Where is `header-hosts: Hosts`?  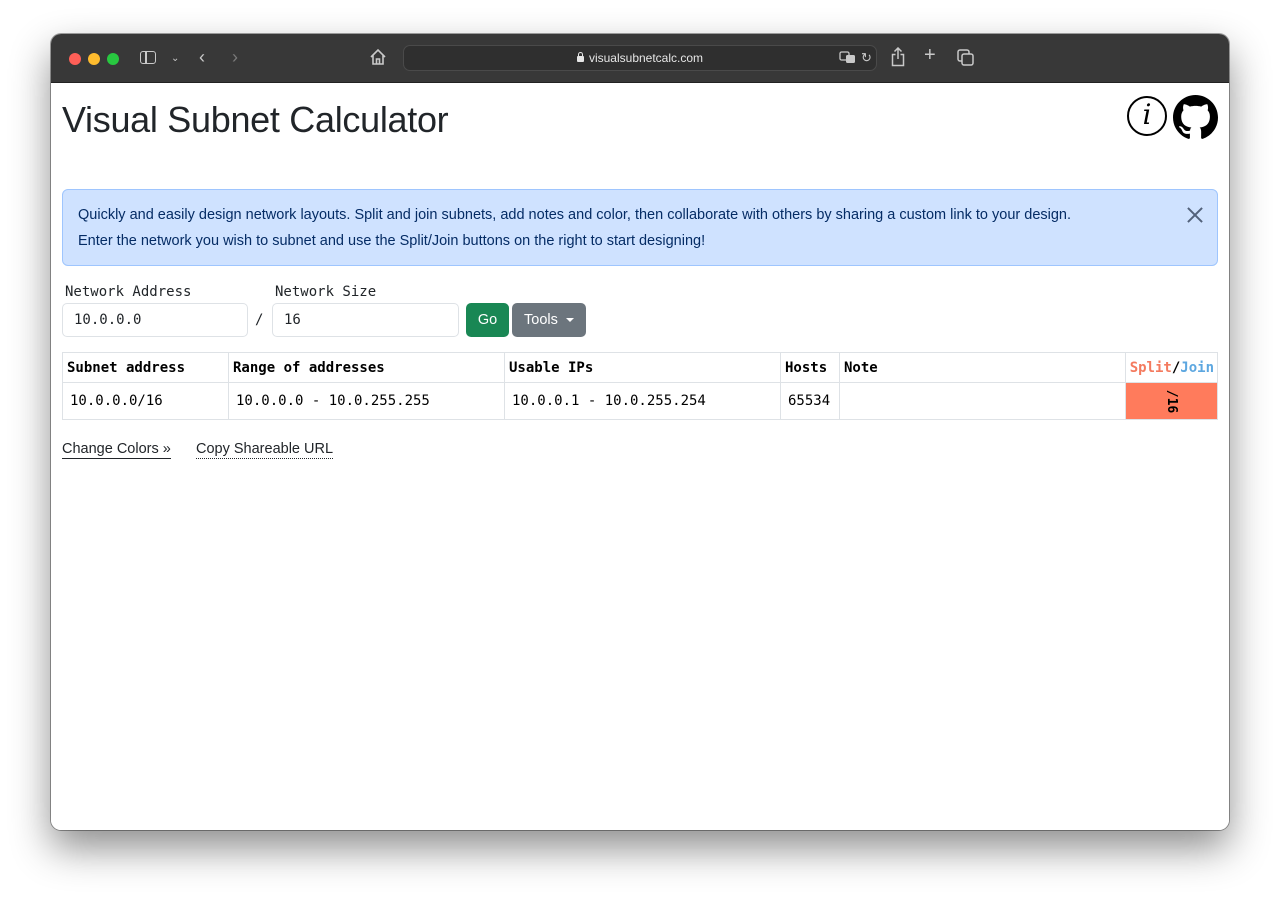
header-hosts: Hosts is located at coordinates (810, 367).